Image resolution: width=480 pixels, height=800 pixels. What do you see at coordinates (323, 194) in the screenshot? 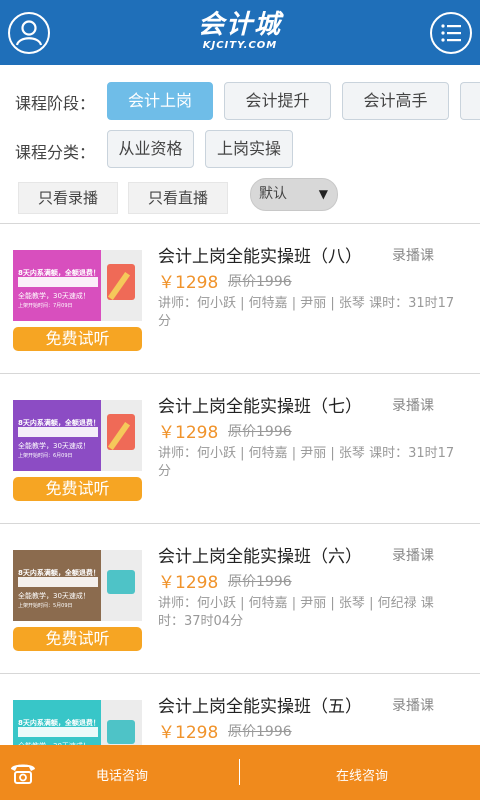
I see `triangle-down-icon: ▼` at bounding box center [323, 194].